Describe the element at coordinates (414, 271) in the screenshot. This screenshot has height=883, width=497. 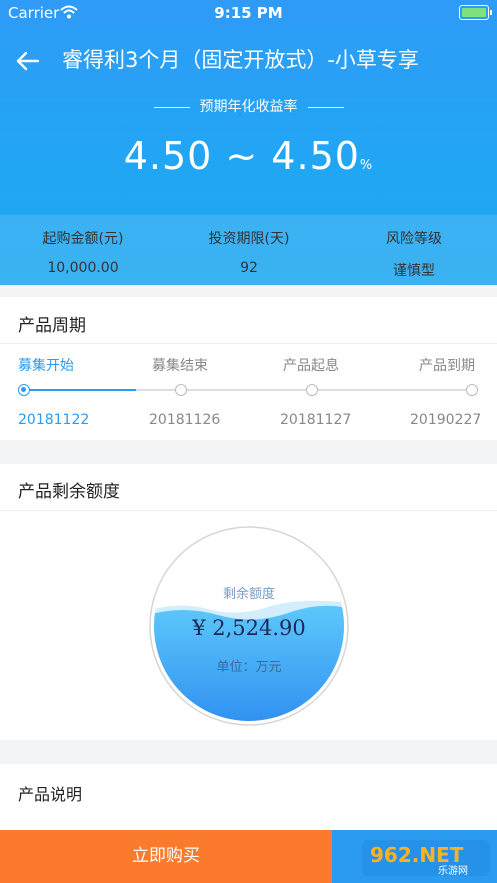
I see `info-value: 谨慎型` at that location.